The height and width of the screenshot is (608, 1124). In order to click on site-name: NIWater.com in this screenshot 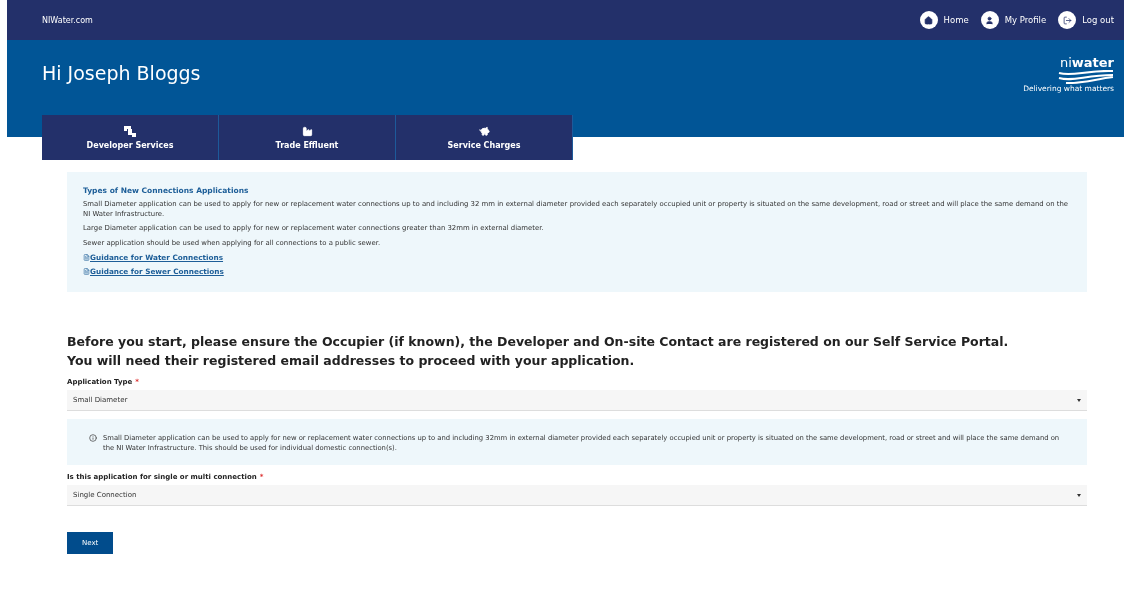, I will do `click(67, 20)`.